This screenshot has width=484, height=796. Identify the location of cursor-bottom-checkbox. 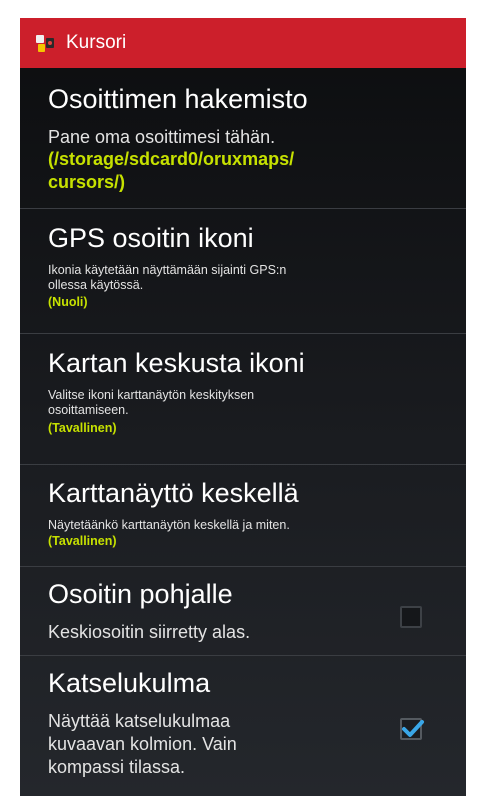
(411, 617).